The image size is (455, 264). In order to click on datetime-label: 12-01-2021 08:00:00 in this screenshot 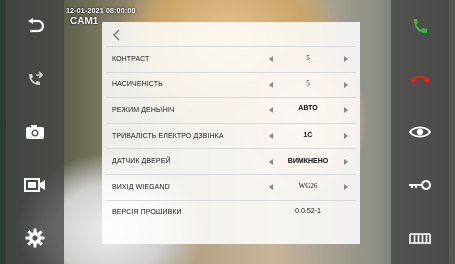, I will do `click(101, 11)`.